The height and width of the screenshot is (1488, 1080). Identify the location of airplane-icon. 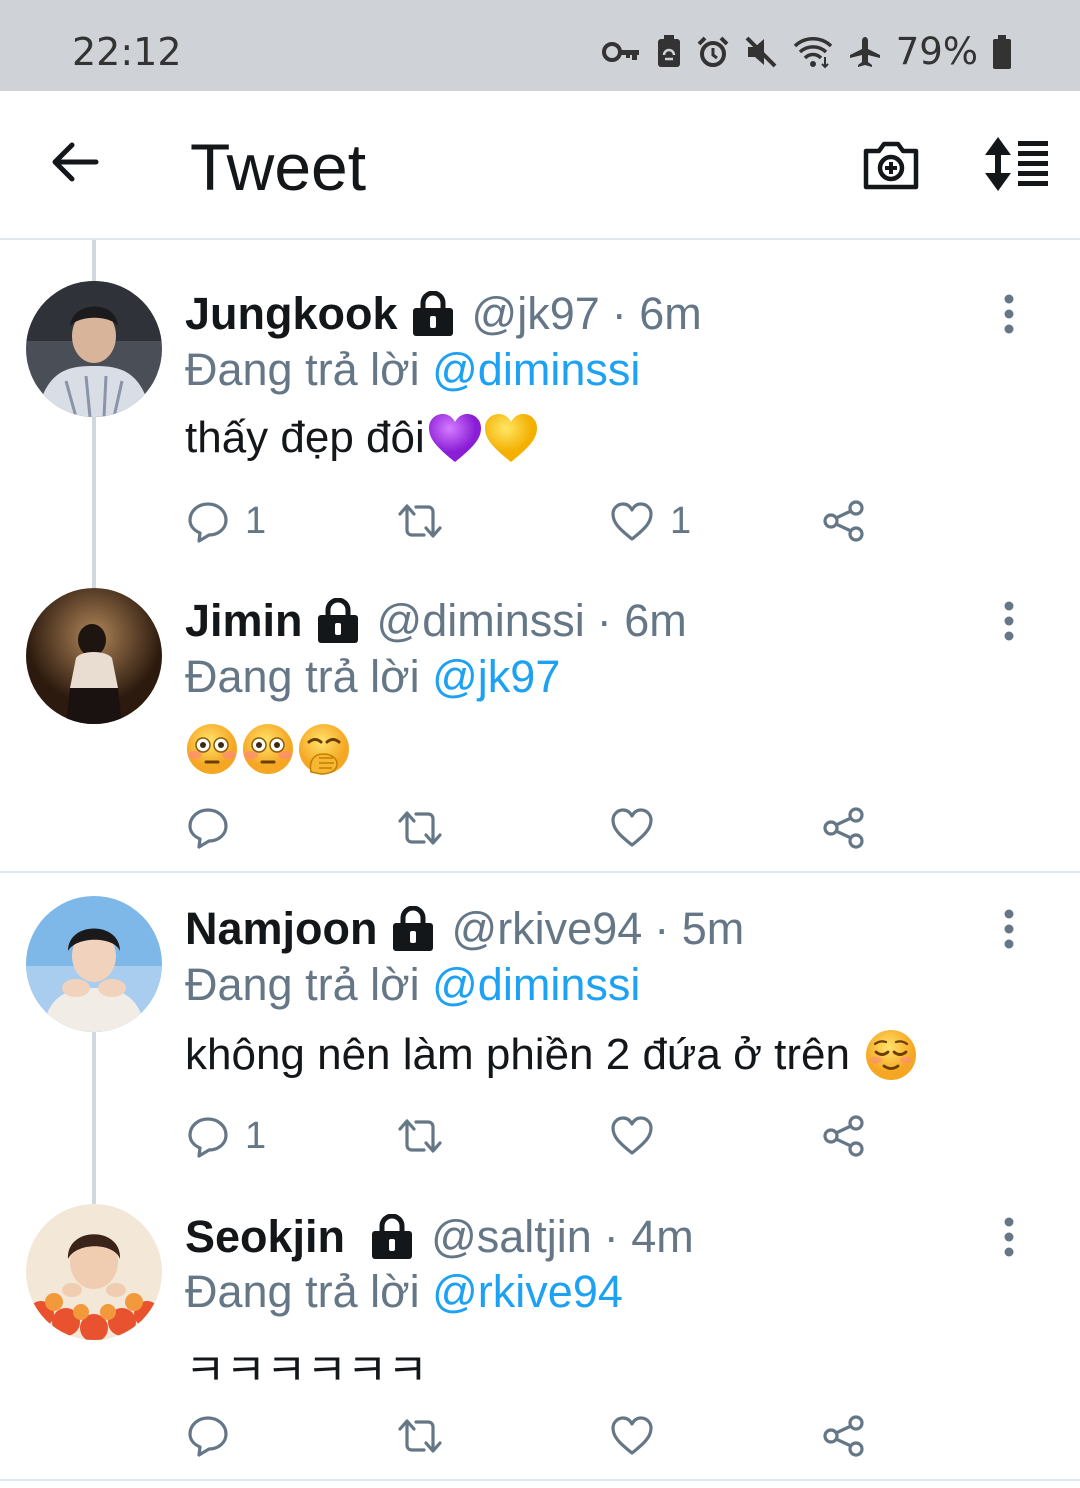
(864, 51).